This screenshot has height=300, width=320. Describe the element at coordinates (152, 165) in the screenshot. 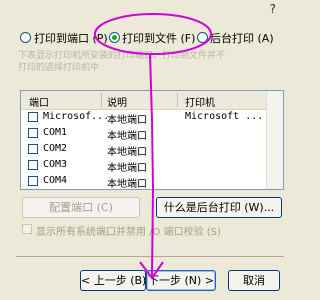

I see `annotation-arrow-line` at that location.